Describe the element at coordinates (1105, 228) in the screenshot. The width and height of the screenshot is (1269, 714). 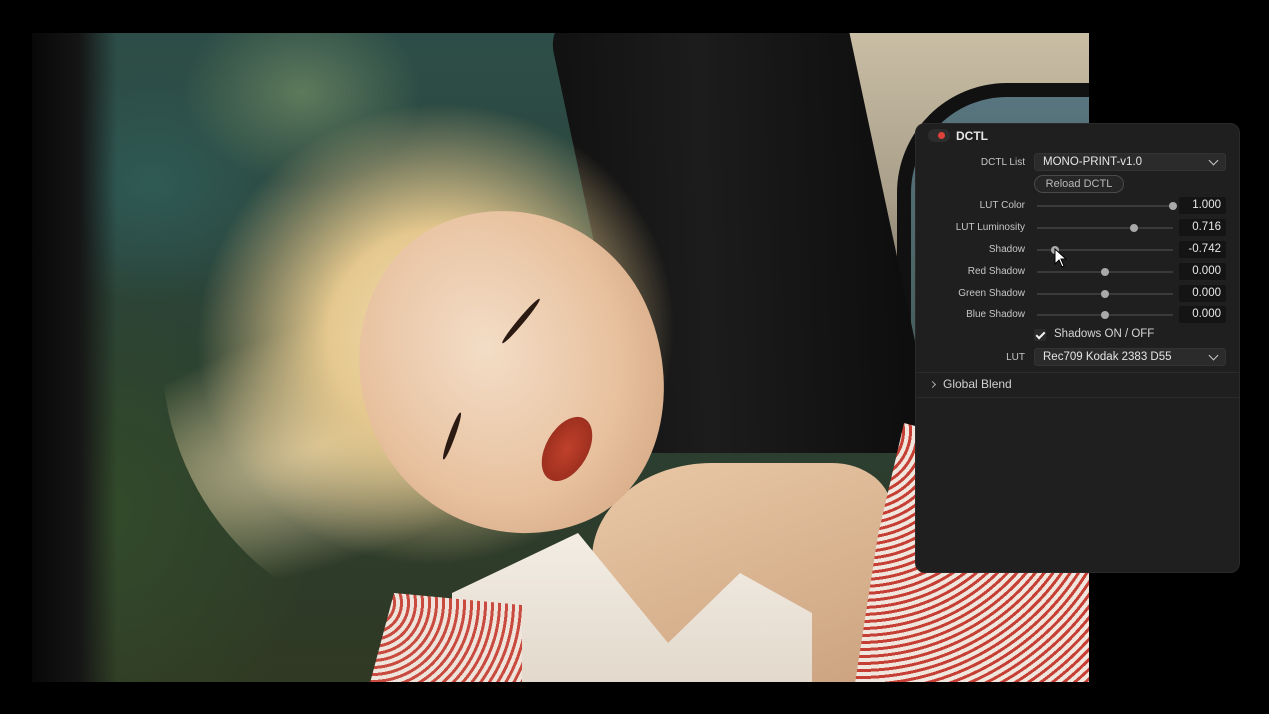
I see `lut-luminosity-slider` at that location.